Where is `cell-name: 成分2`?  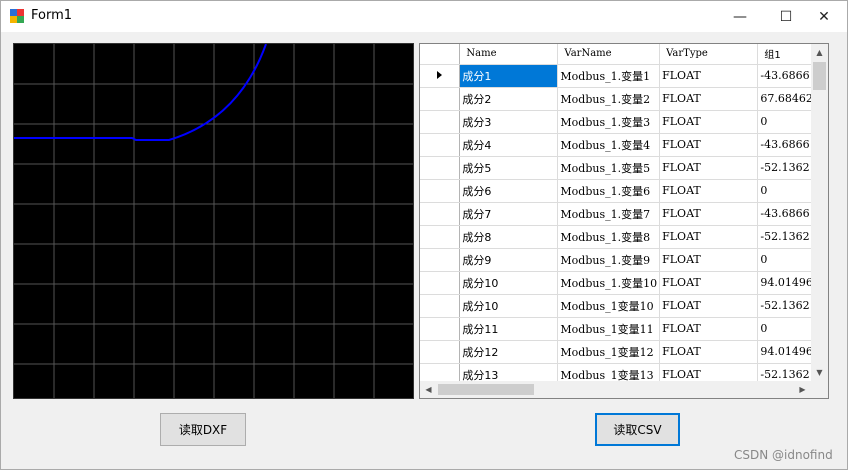 cell-name: 成分2 is located at coordinates (509, 99).